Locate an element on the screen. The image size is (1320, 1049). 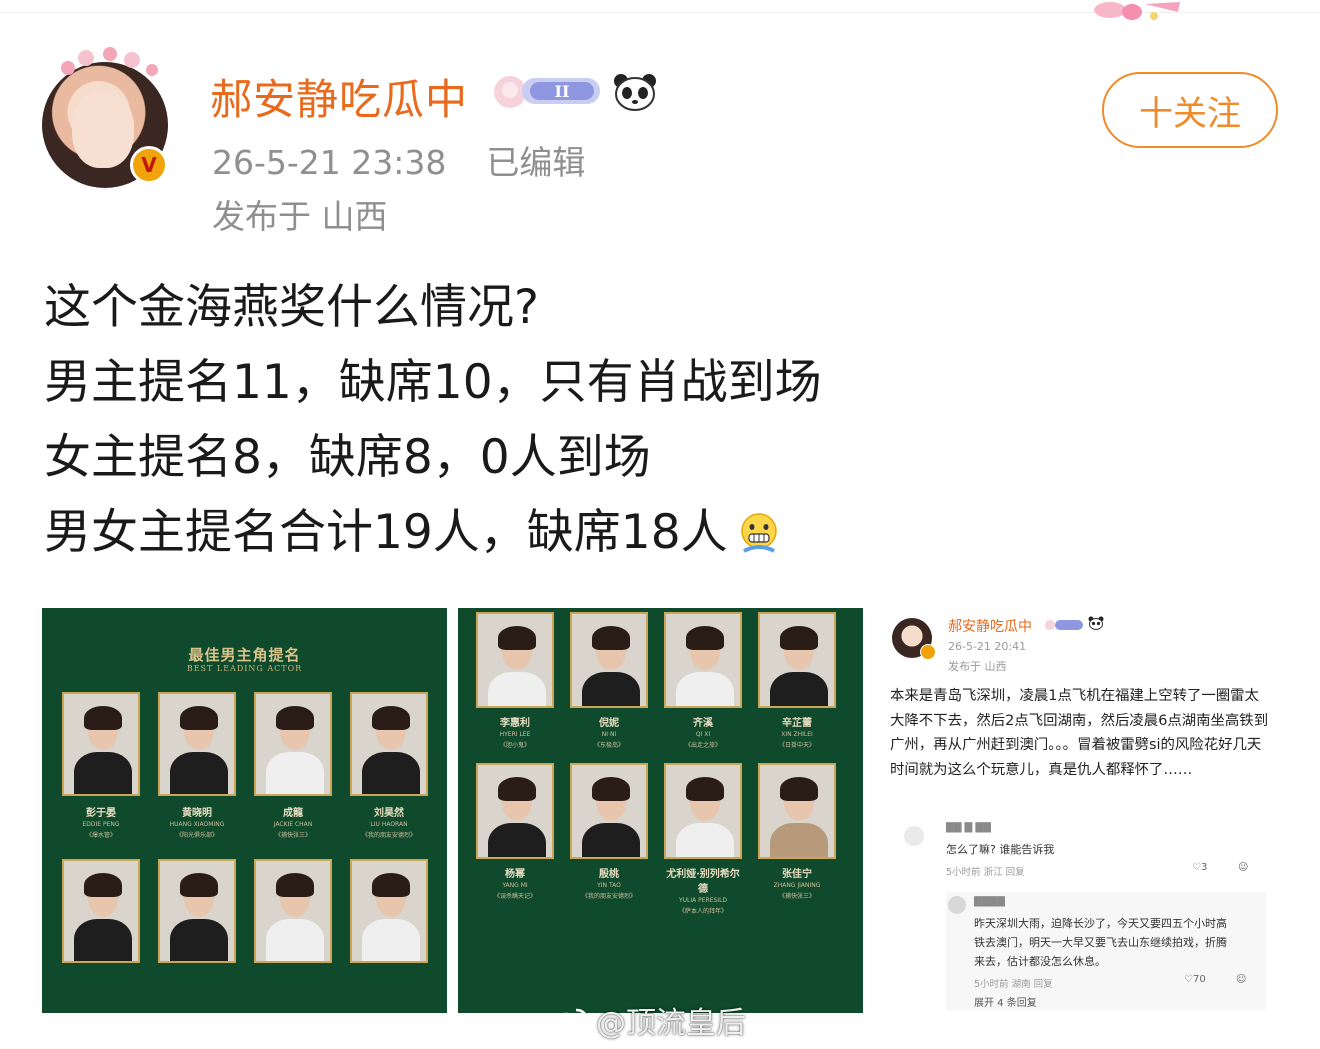
nominee-name-en: HYERI LEE is located at coordinates (515, 734).